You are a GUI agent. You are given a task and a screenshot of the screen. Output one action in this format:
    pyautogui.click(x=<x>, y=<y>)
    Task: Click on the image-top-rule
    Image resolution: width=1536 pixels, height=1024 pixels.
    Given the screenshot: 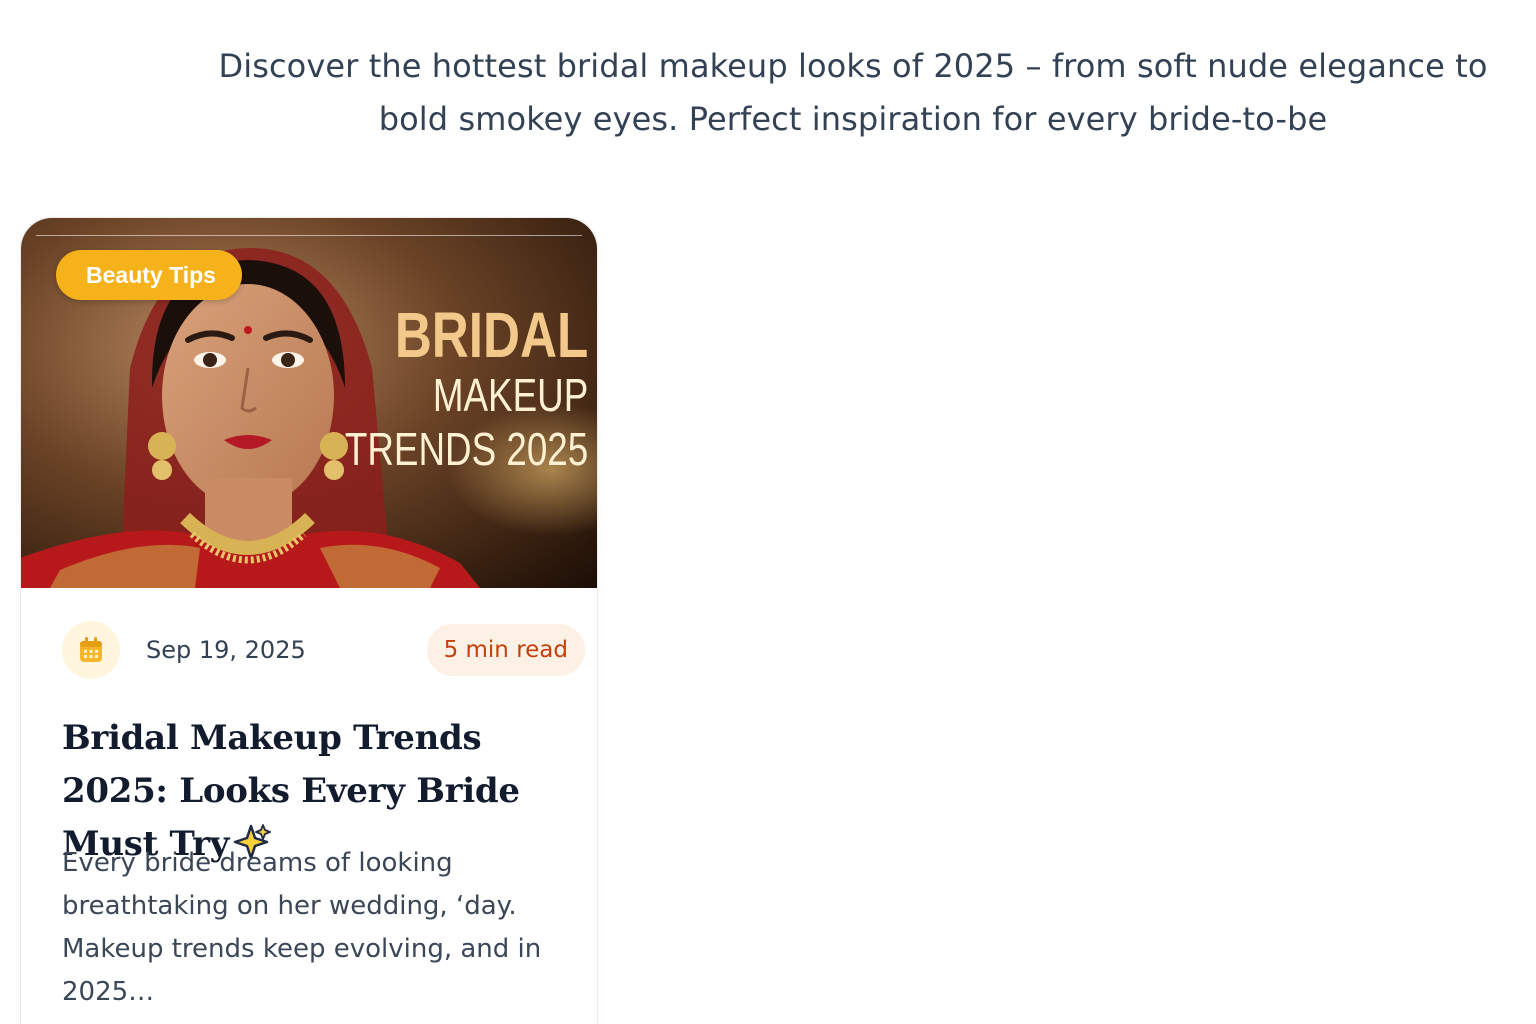 What is the action you would take?
    pyautogui.click(x=309, y=235)
    